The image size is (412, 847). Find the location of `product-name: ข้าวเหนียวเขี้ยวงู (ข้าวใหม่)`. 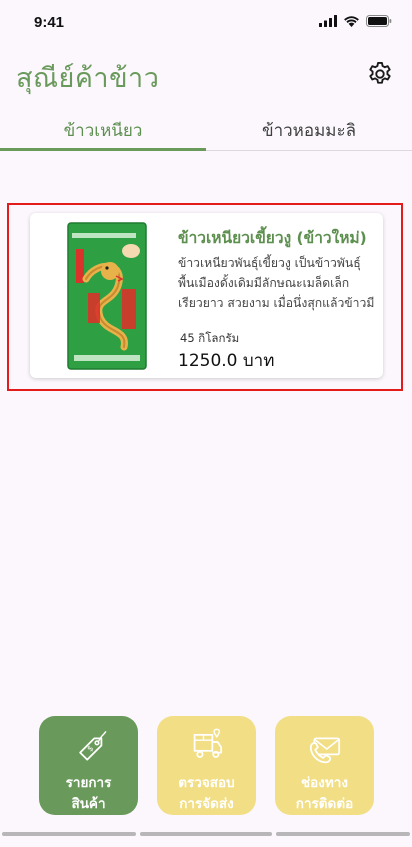

product-name: ข้าวเหนียวเขี้ยวงู (ข้าวใหม่) is located at coordinates (272, 238).